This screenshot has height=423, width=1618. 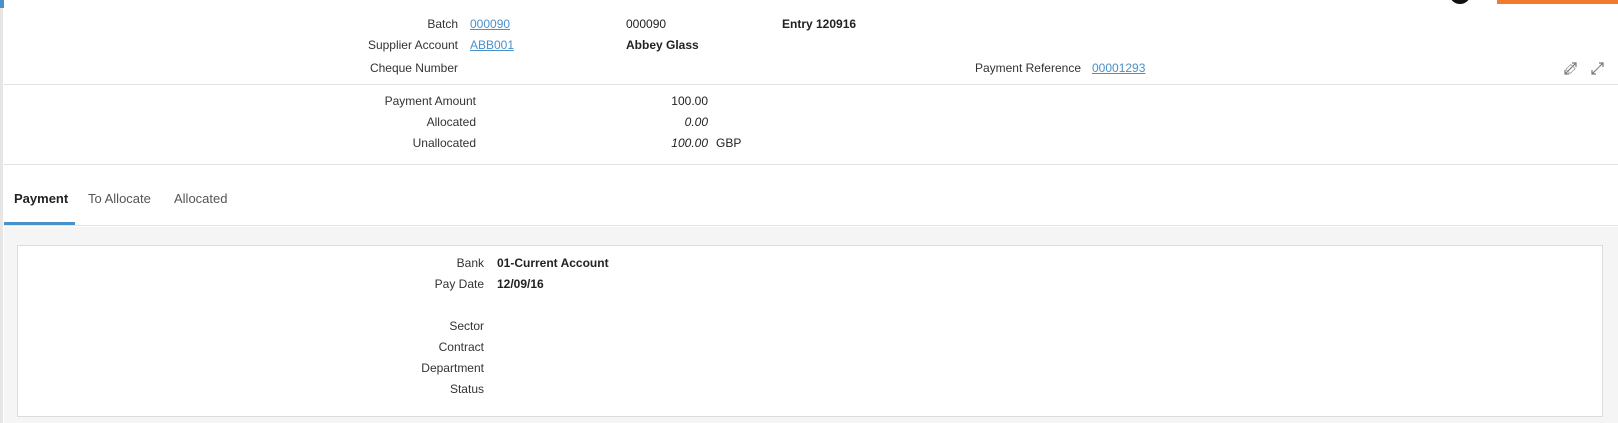 I want to click on header-action-button, so click(x=1557, y=2).